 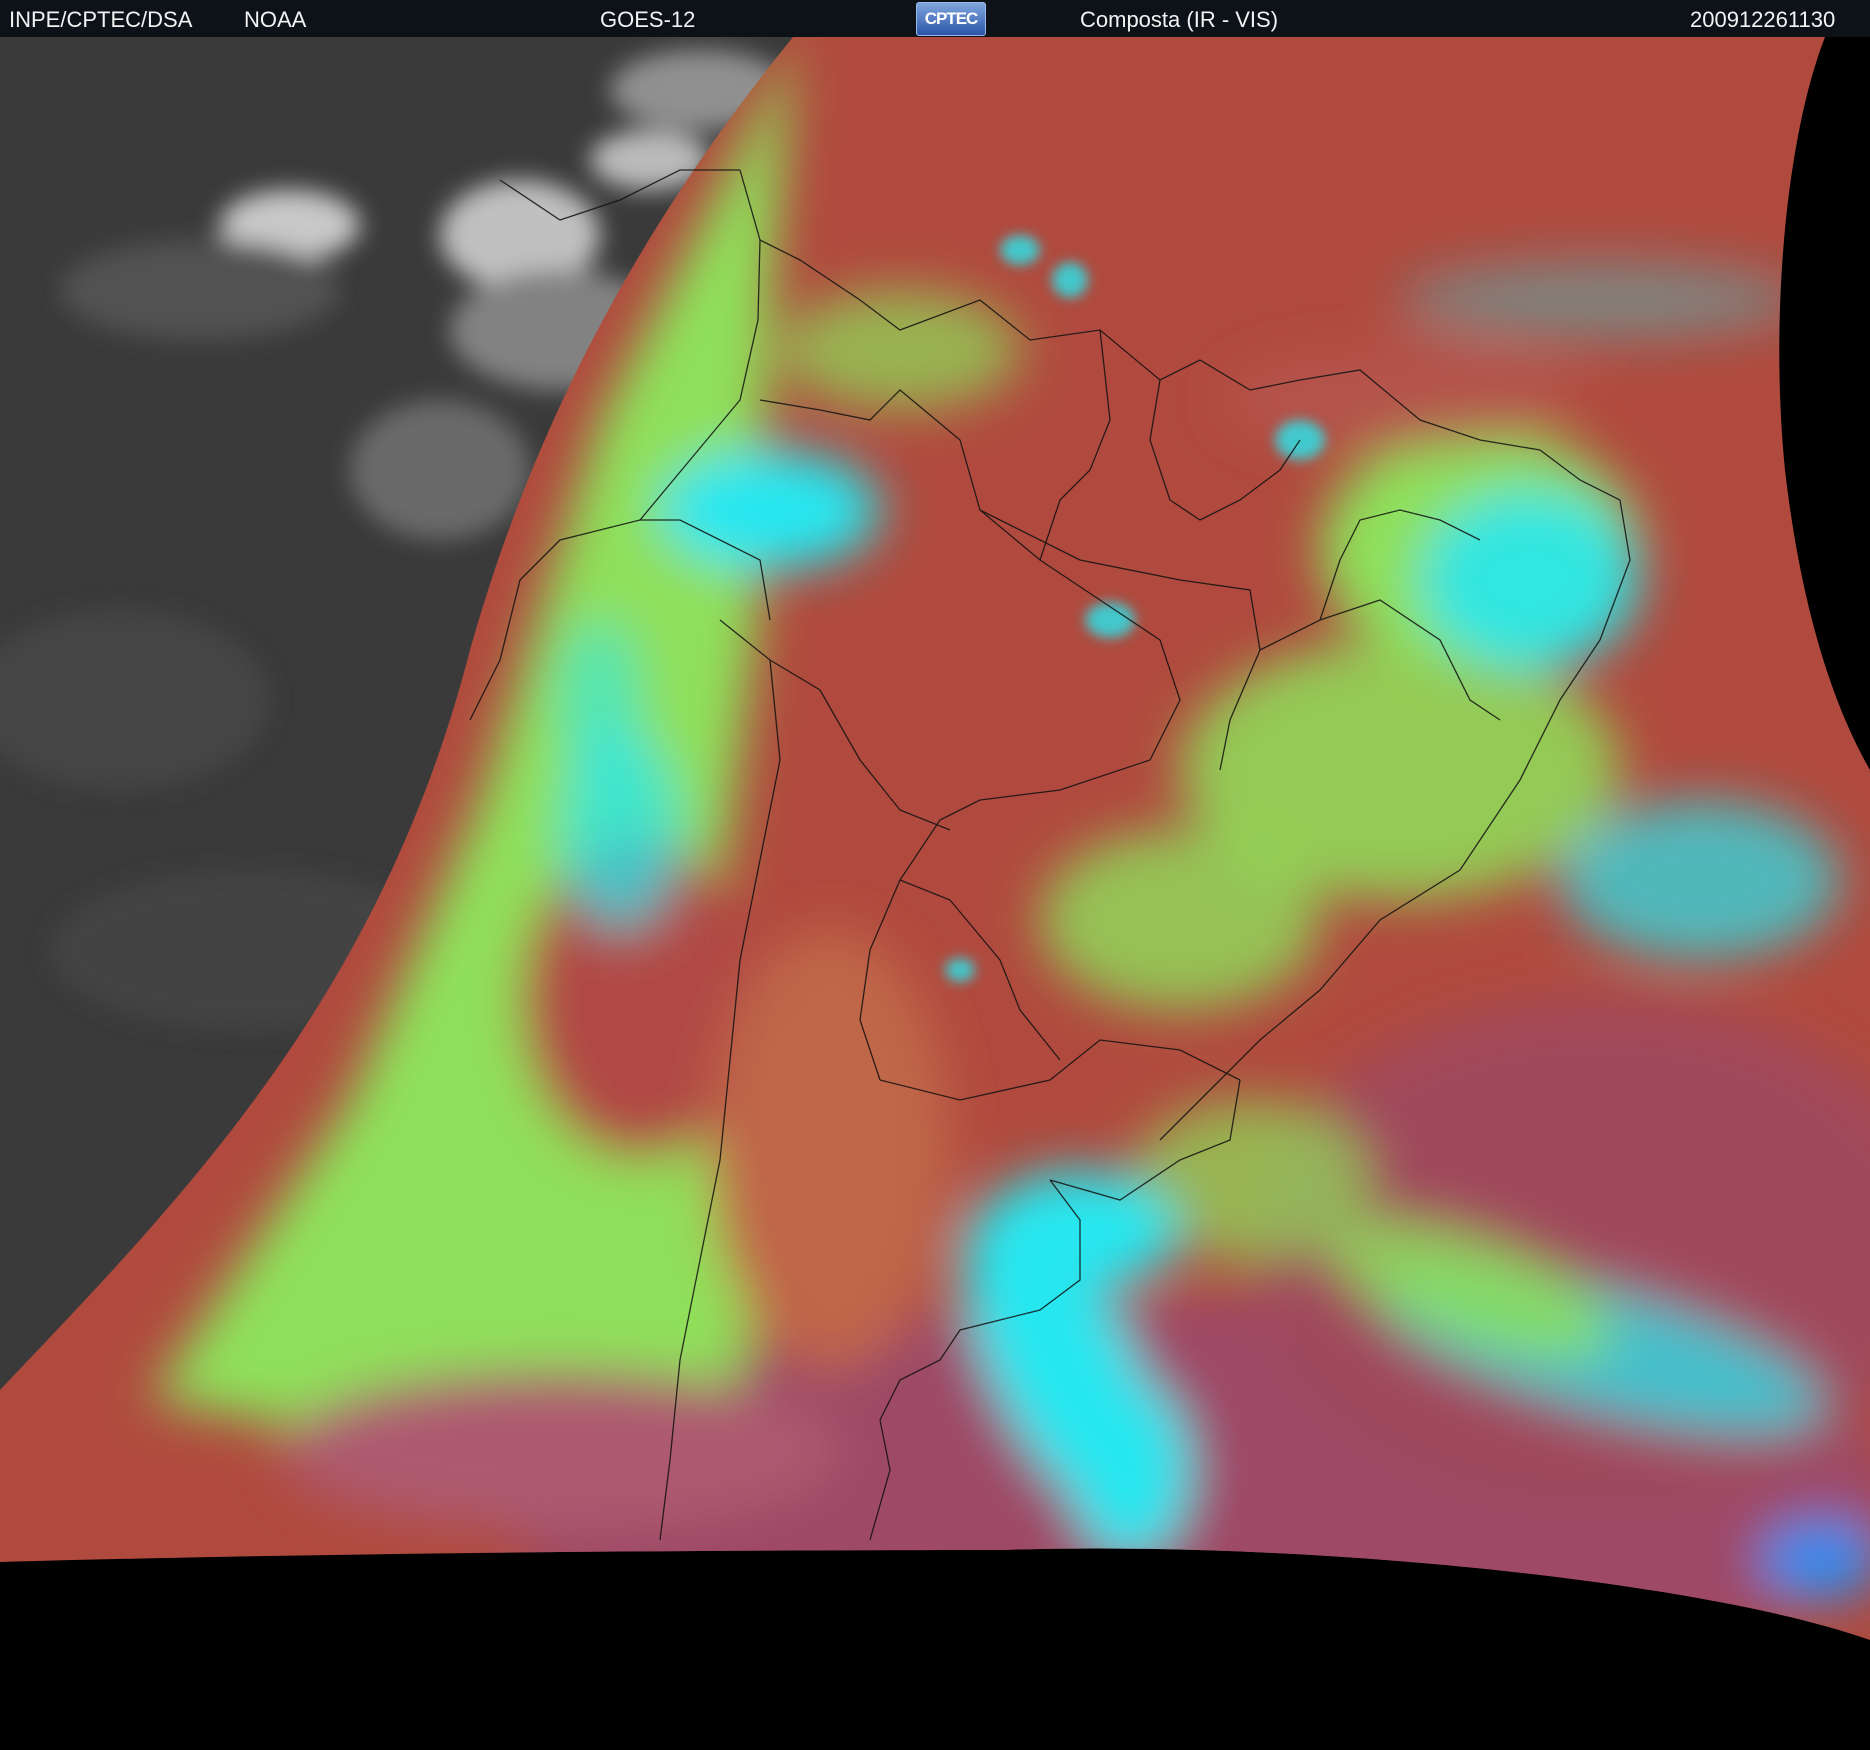 I want to click on timestamp-label: 200912261130, so click(x=1763, y=19).